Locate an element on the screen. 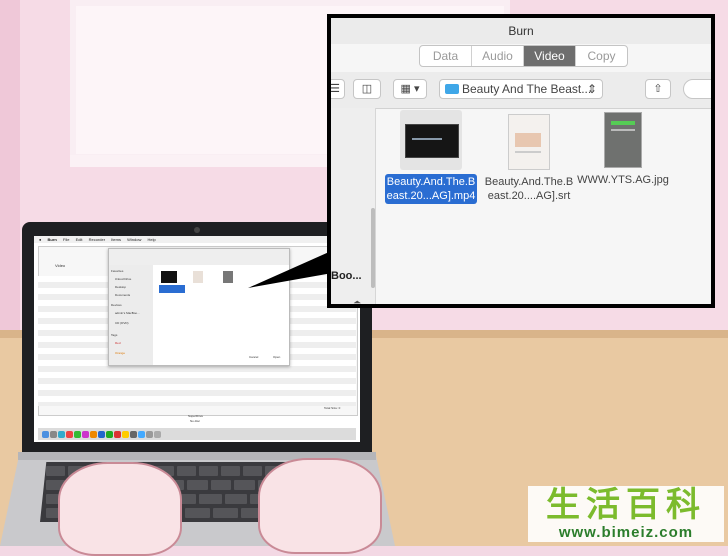 The width and height of the screenshot is (728, 556). word-icon is located at coordinates (101, 434).